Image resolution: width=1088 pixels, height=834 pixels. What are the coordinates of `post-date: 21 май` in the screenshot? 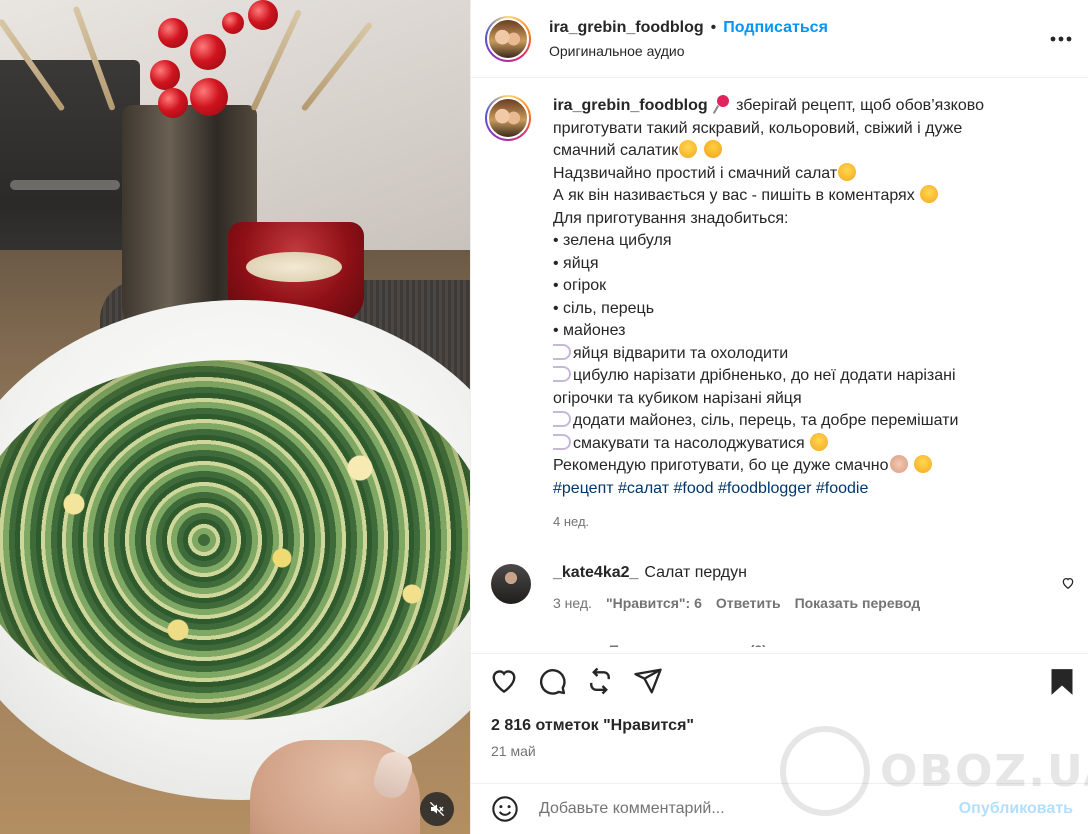 It's located at (513, 751).